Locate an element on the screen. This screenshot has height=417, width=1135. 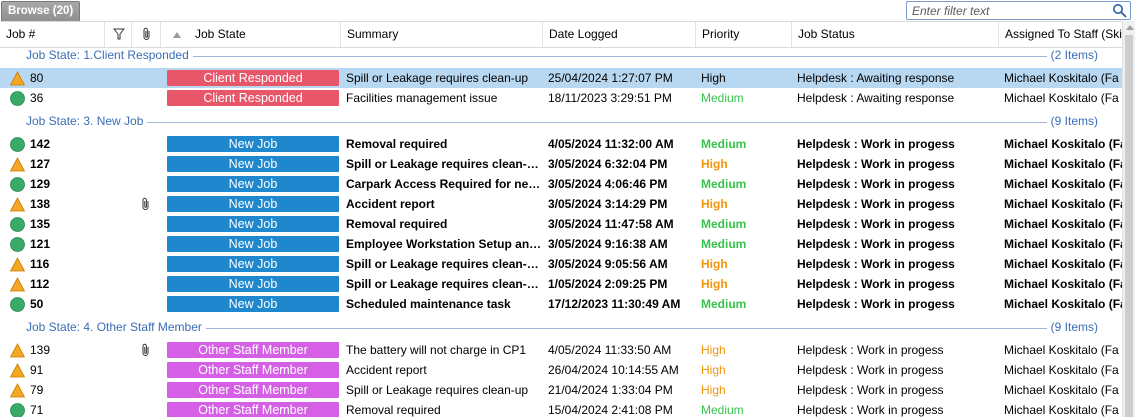
vertical-scrollbar is located at coordinates (1128, 219).